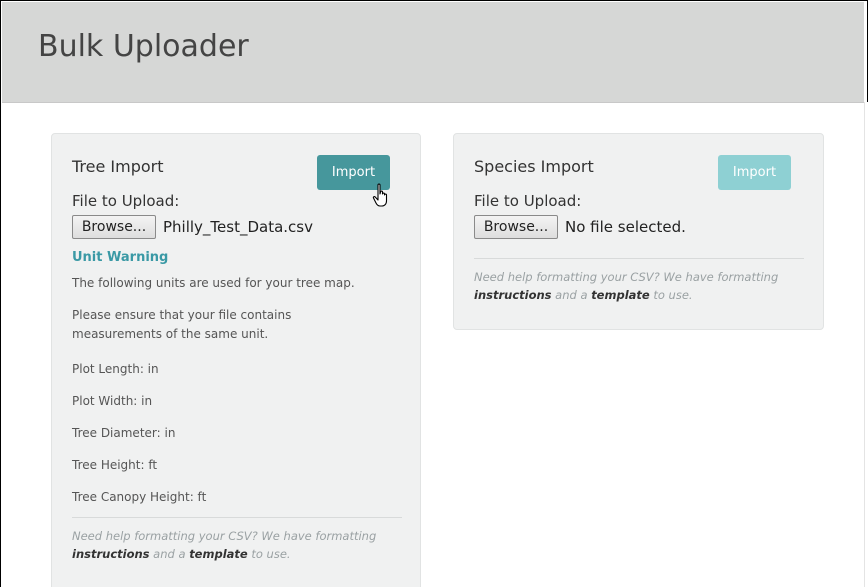  I want to click on species-import-title: Species Import, so click(534, 166).